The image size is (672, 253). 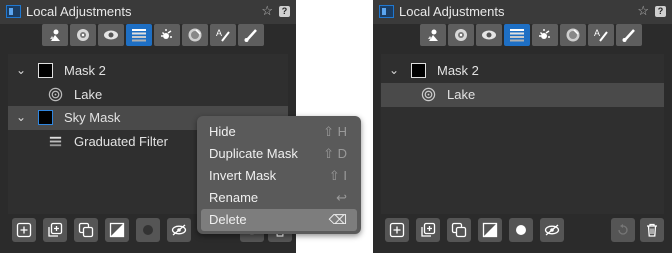 What do you see at coordinates (597, 33) in the screenshot?
I see `svg-text: A` at bounding box center [597, 33].